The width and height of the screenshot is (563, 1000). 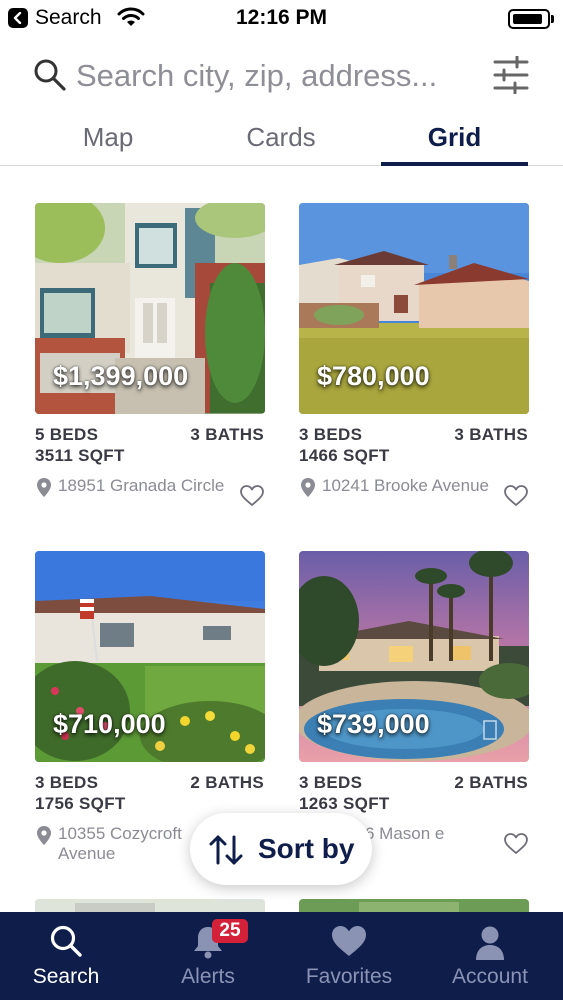 What do you see at coordinates (121, 376) in the screenshot?
I see `listing-price: $1,399,000` at bounding box center [121, 376].